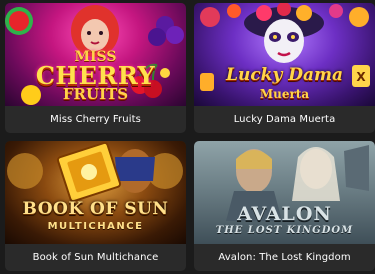  I want to click on logo-line-1: AVALON, so click(284, 214).